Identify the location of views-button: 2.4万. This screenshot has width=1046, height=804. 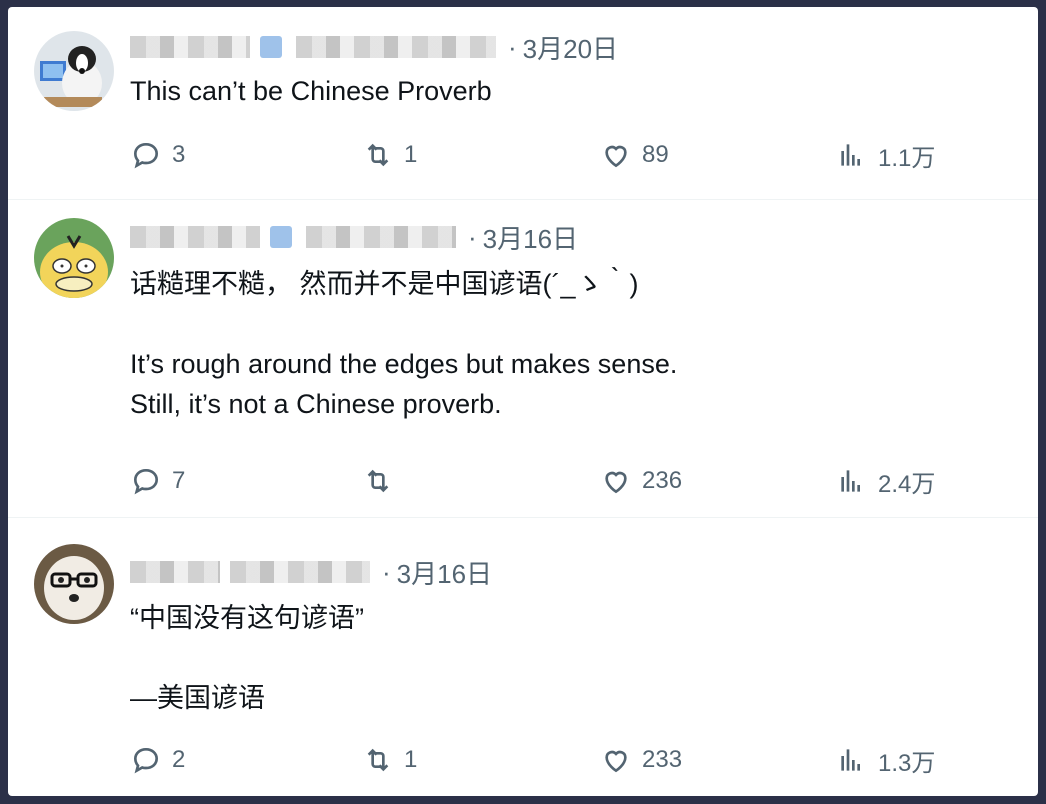
(885, 481).